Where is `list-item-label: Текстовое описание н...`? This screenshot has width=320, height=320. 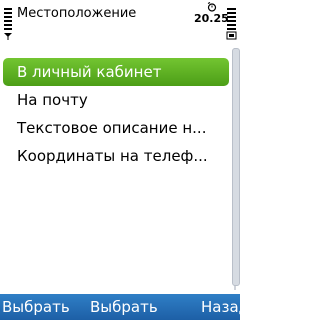 list-item-label: Текстовое описание н... is located at coordinates (112, 128).